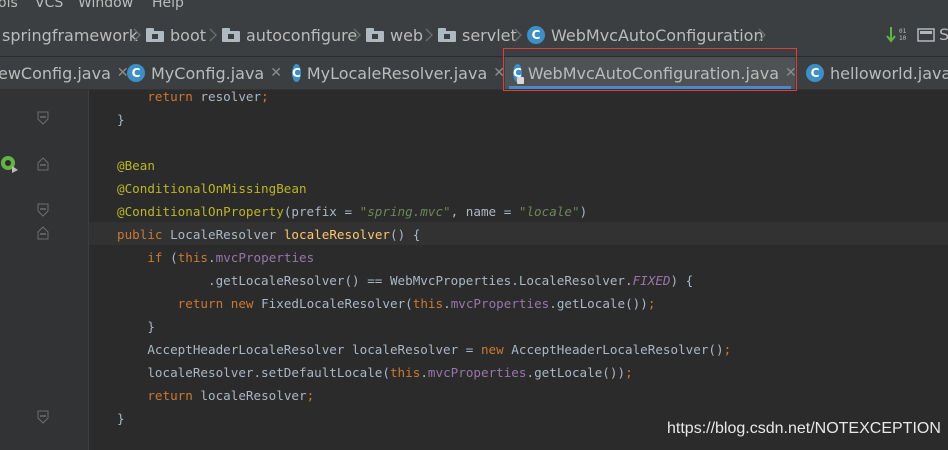 The width and height of the screenshot is (948, 450). I want to click on code-line: @ConditionalOnMissingBean, so click(212, 188).